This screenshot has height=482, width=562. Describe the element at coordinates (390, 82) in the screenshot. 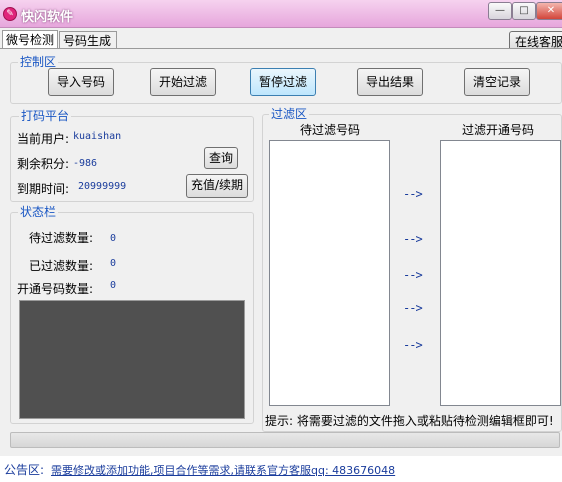

I see `export-results-button: 导出结果` at that location.